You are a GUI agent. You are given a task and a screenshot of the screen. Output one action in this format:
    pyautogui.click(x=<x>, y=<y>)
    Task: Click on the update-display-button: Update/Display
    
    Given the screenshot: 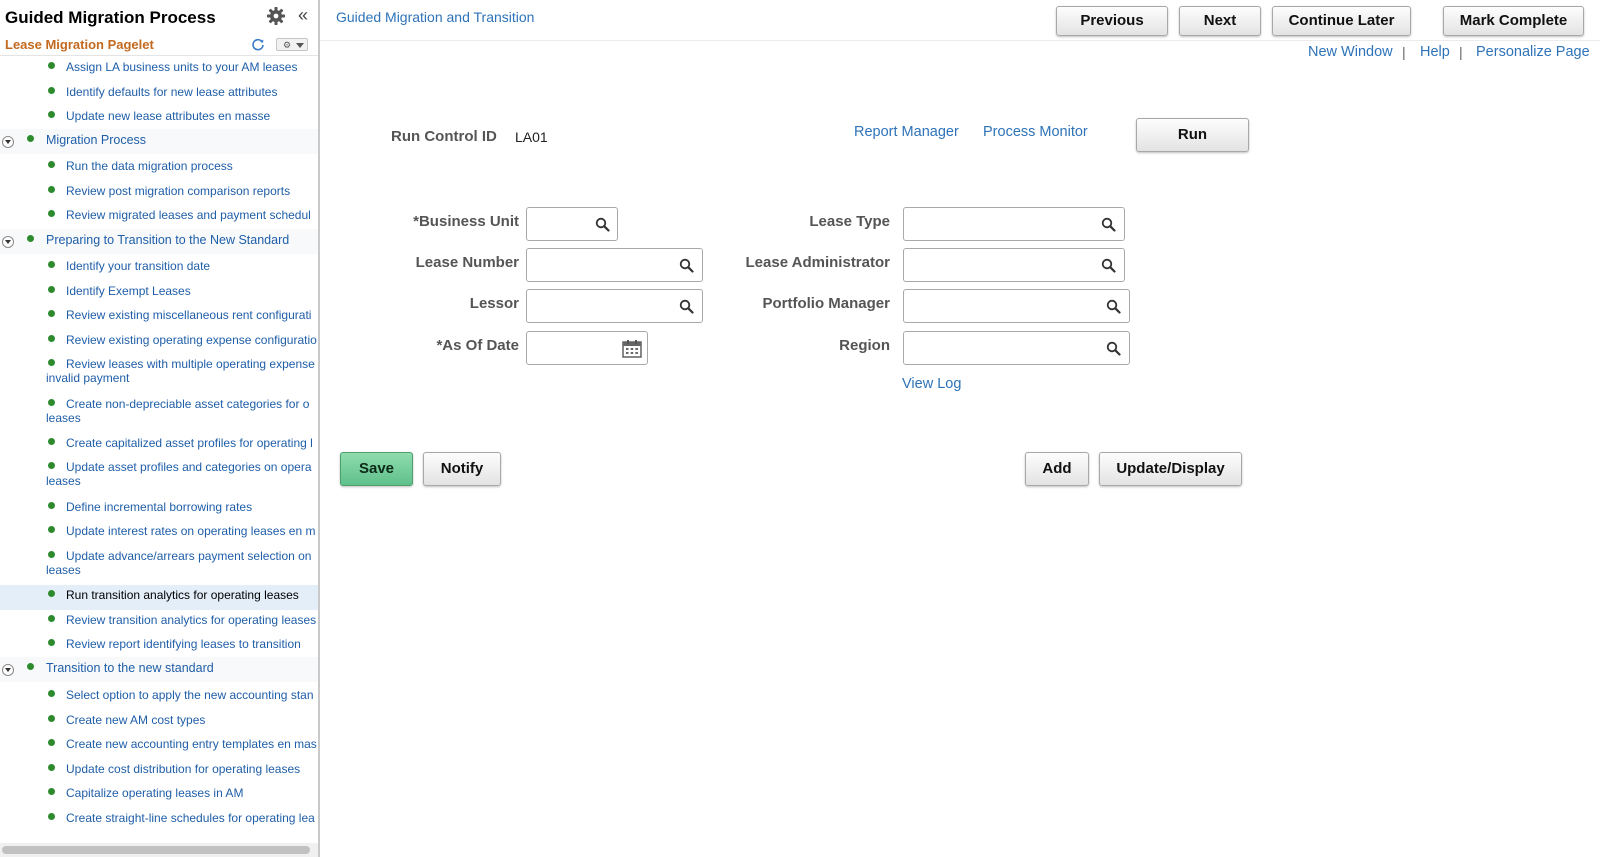 What is the action you would take?
    pyautogui.click(x=1170, y=469)
    